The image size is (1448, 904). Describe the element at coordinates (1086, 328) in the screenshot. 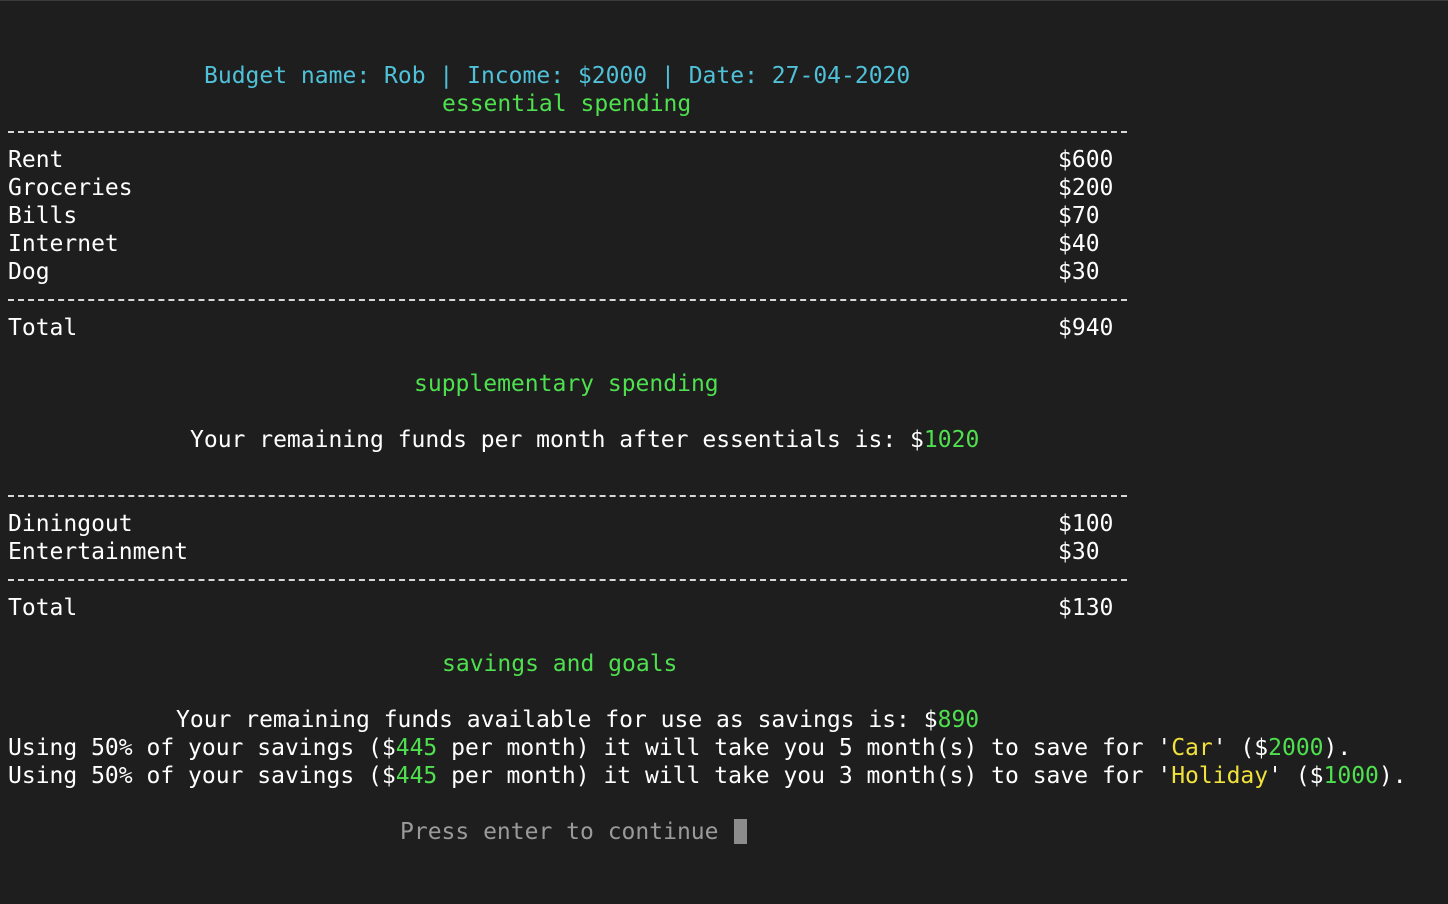

I see `total-amount: $940` at that location.